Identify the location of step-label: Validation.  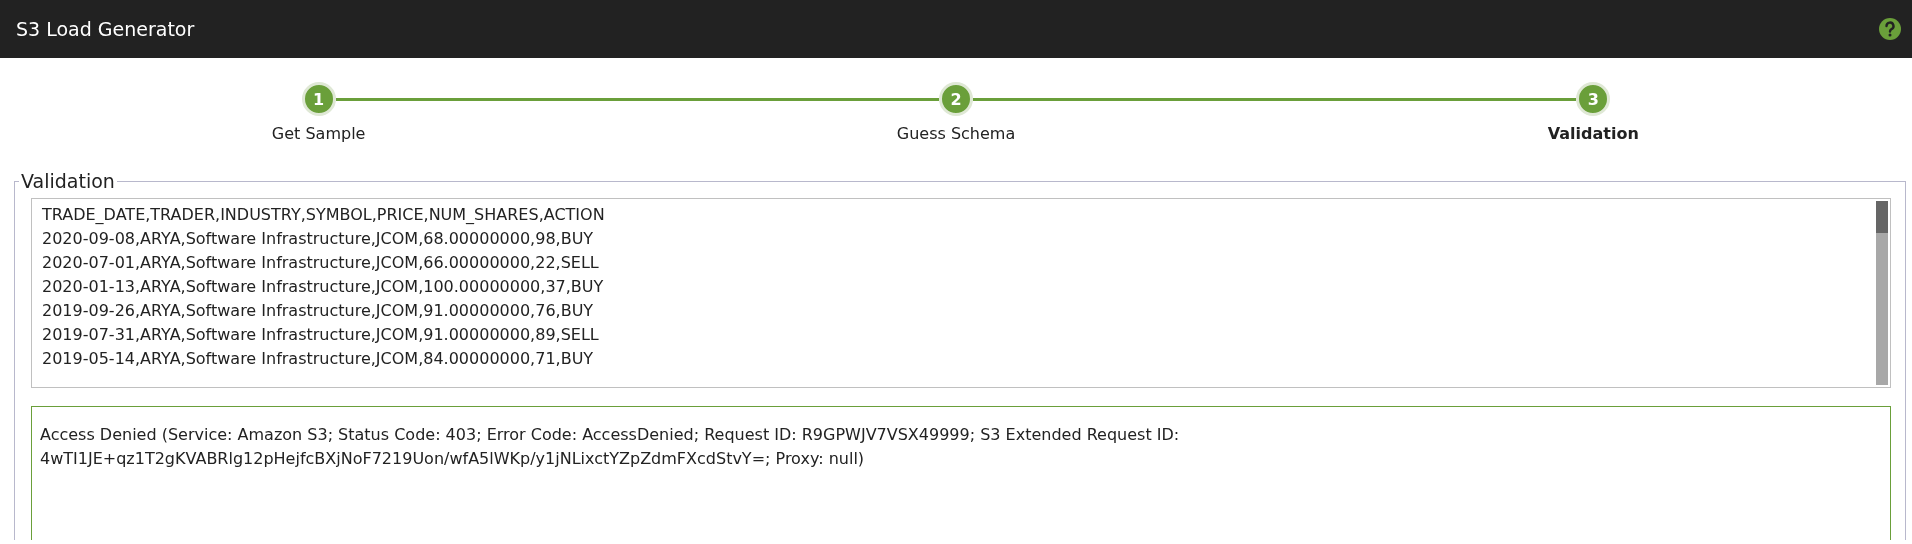
(1593, 133).